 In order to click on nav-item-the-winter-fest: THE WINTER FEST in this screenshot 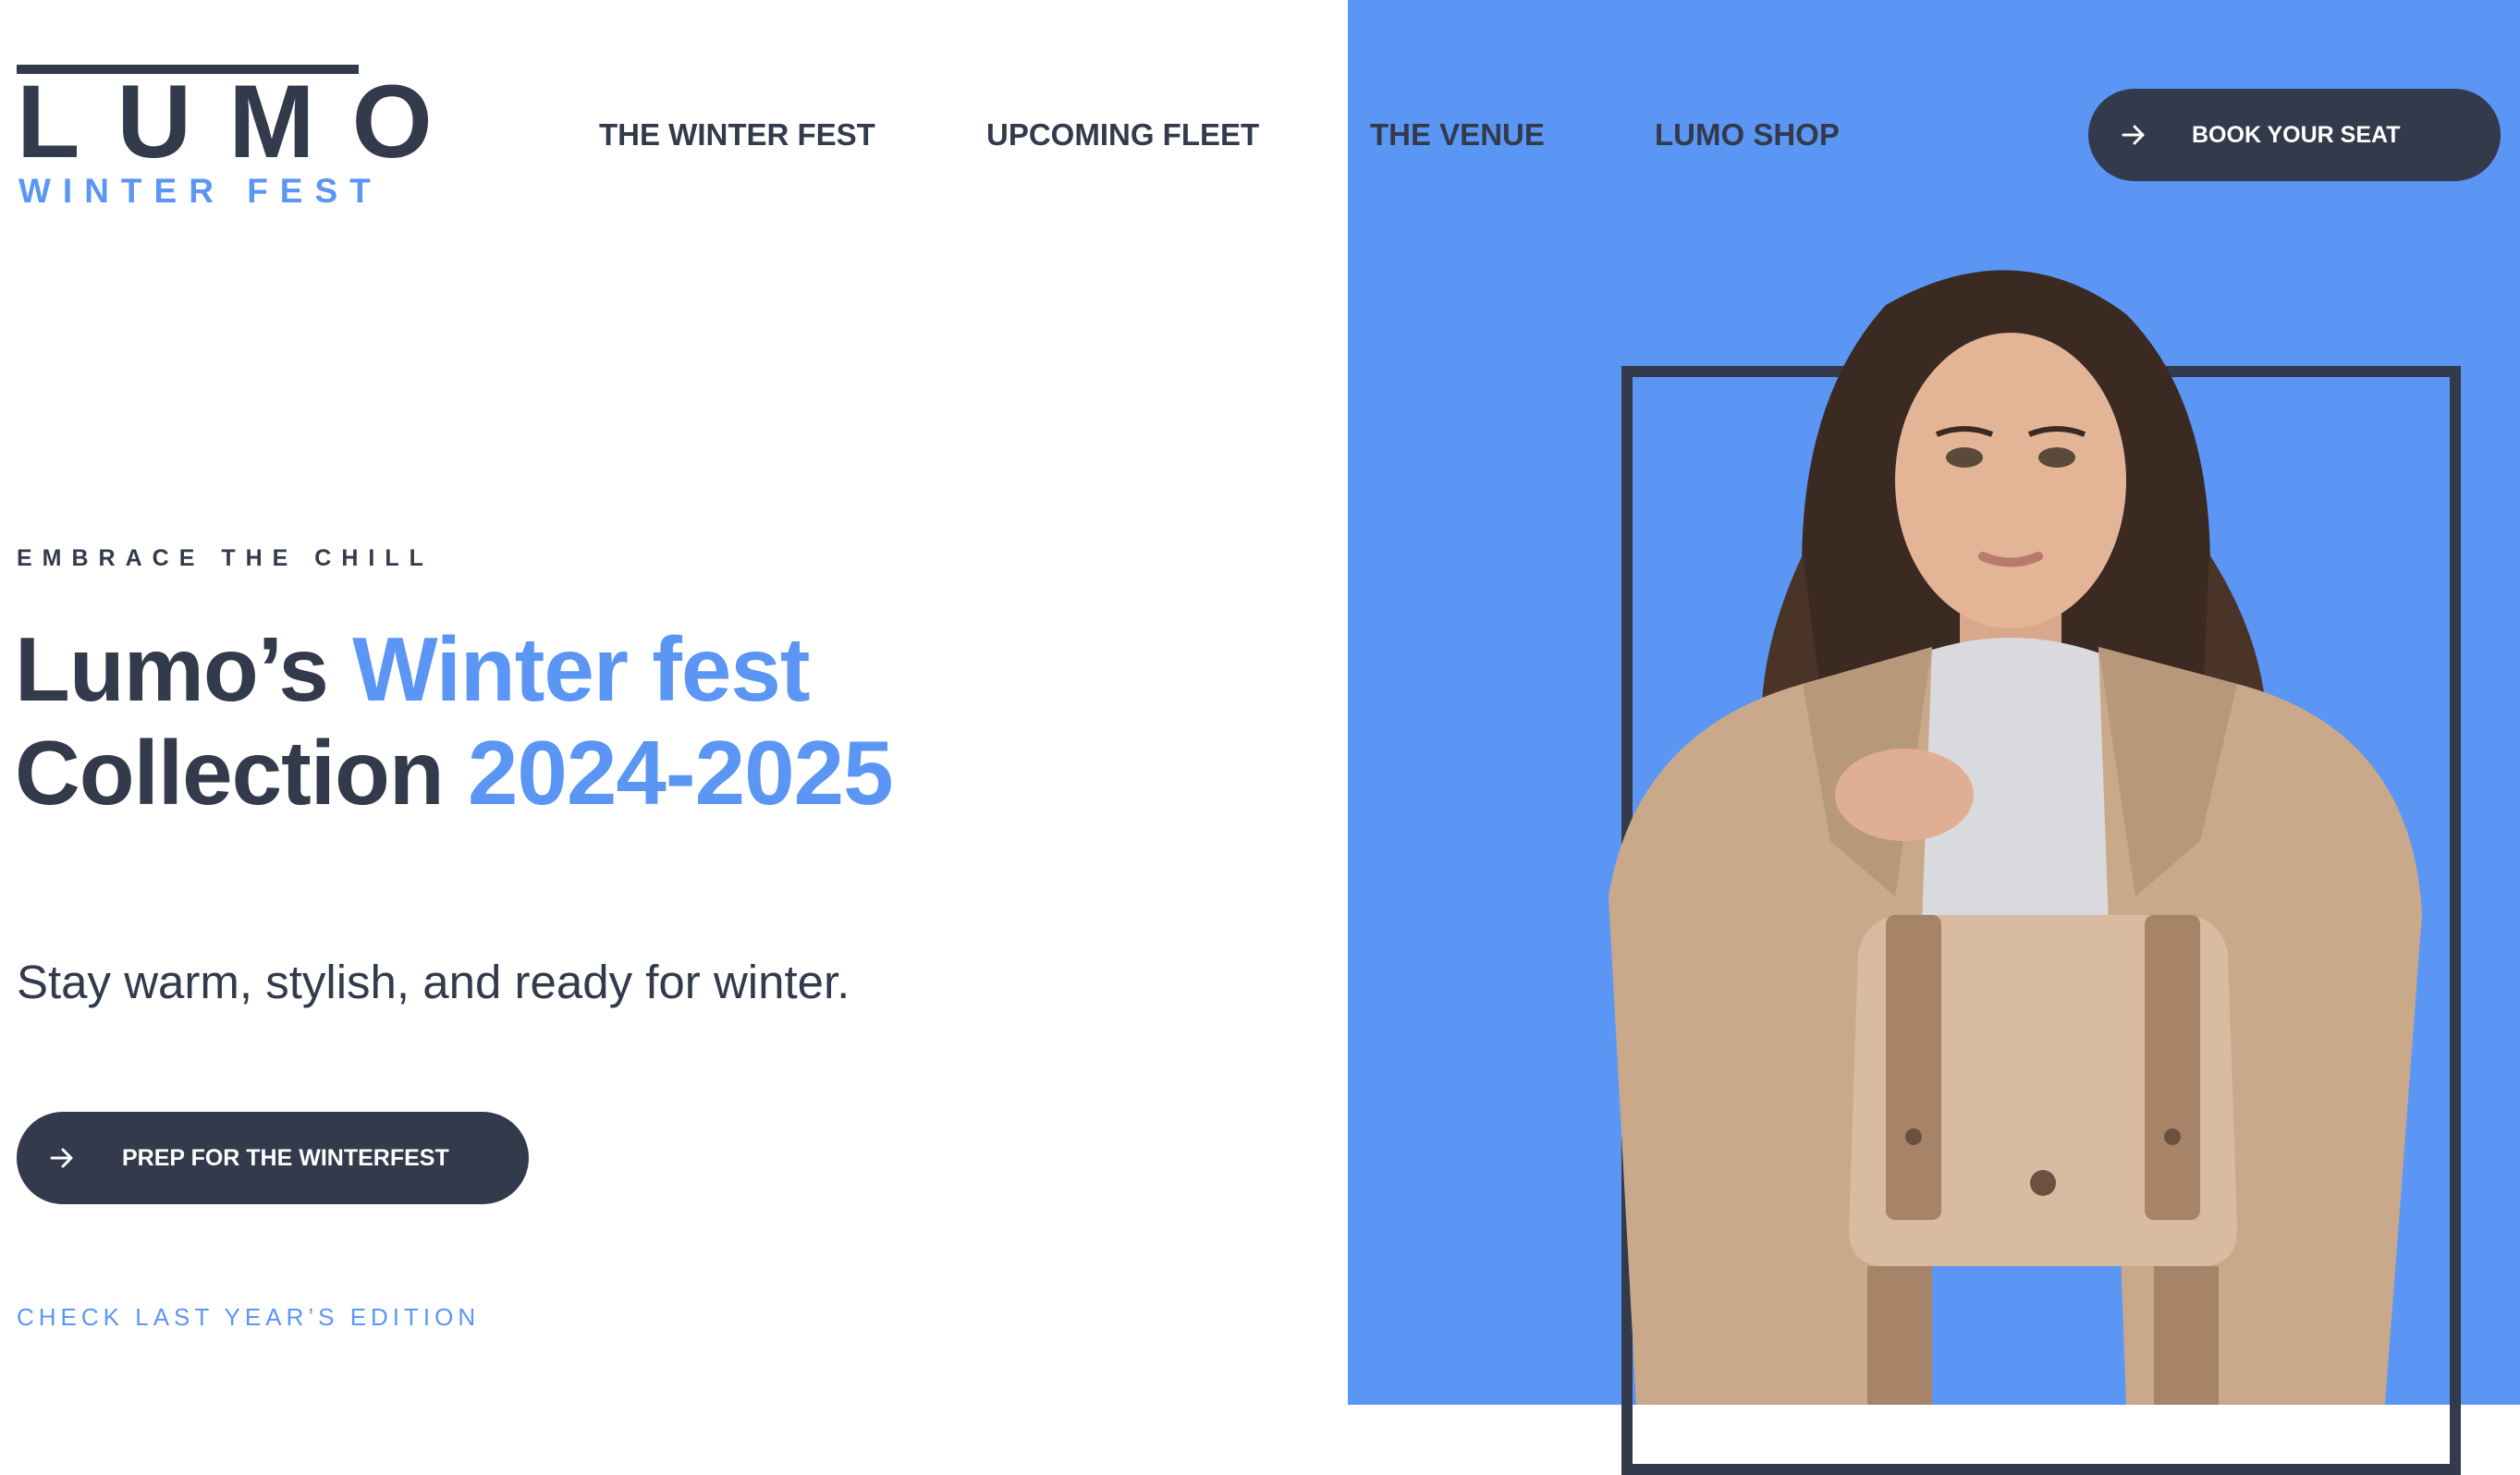, I will do `click(737, 134)`.